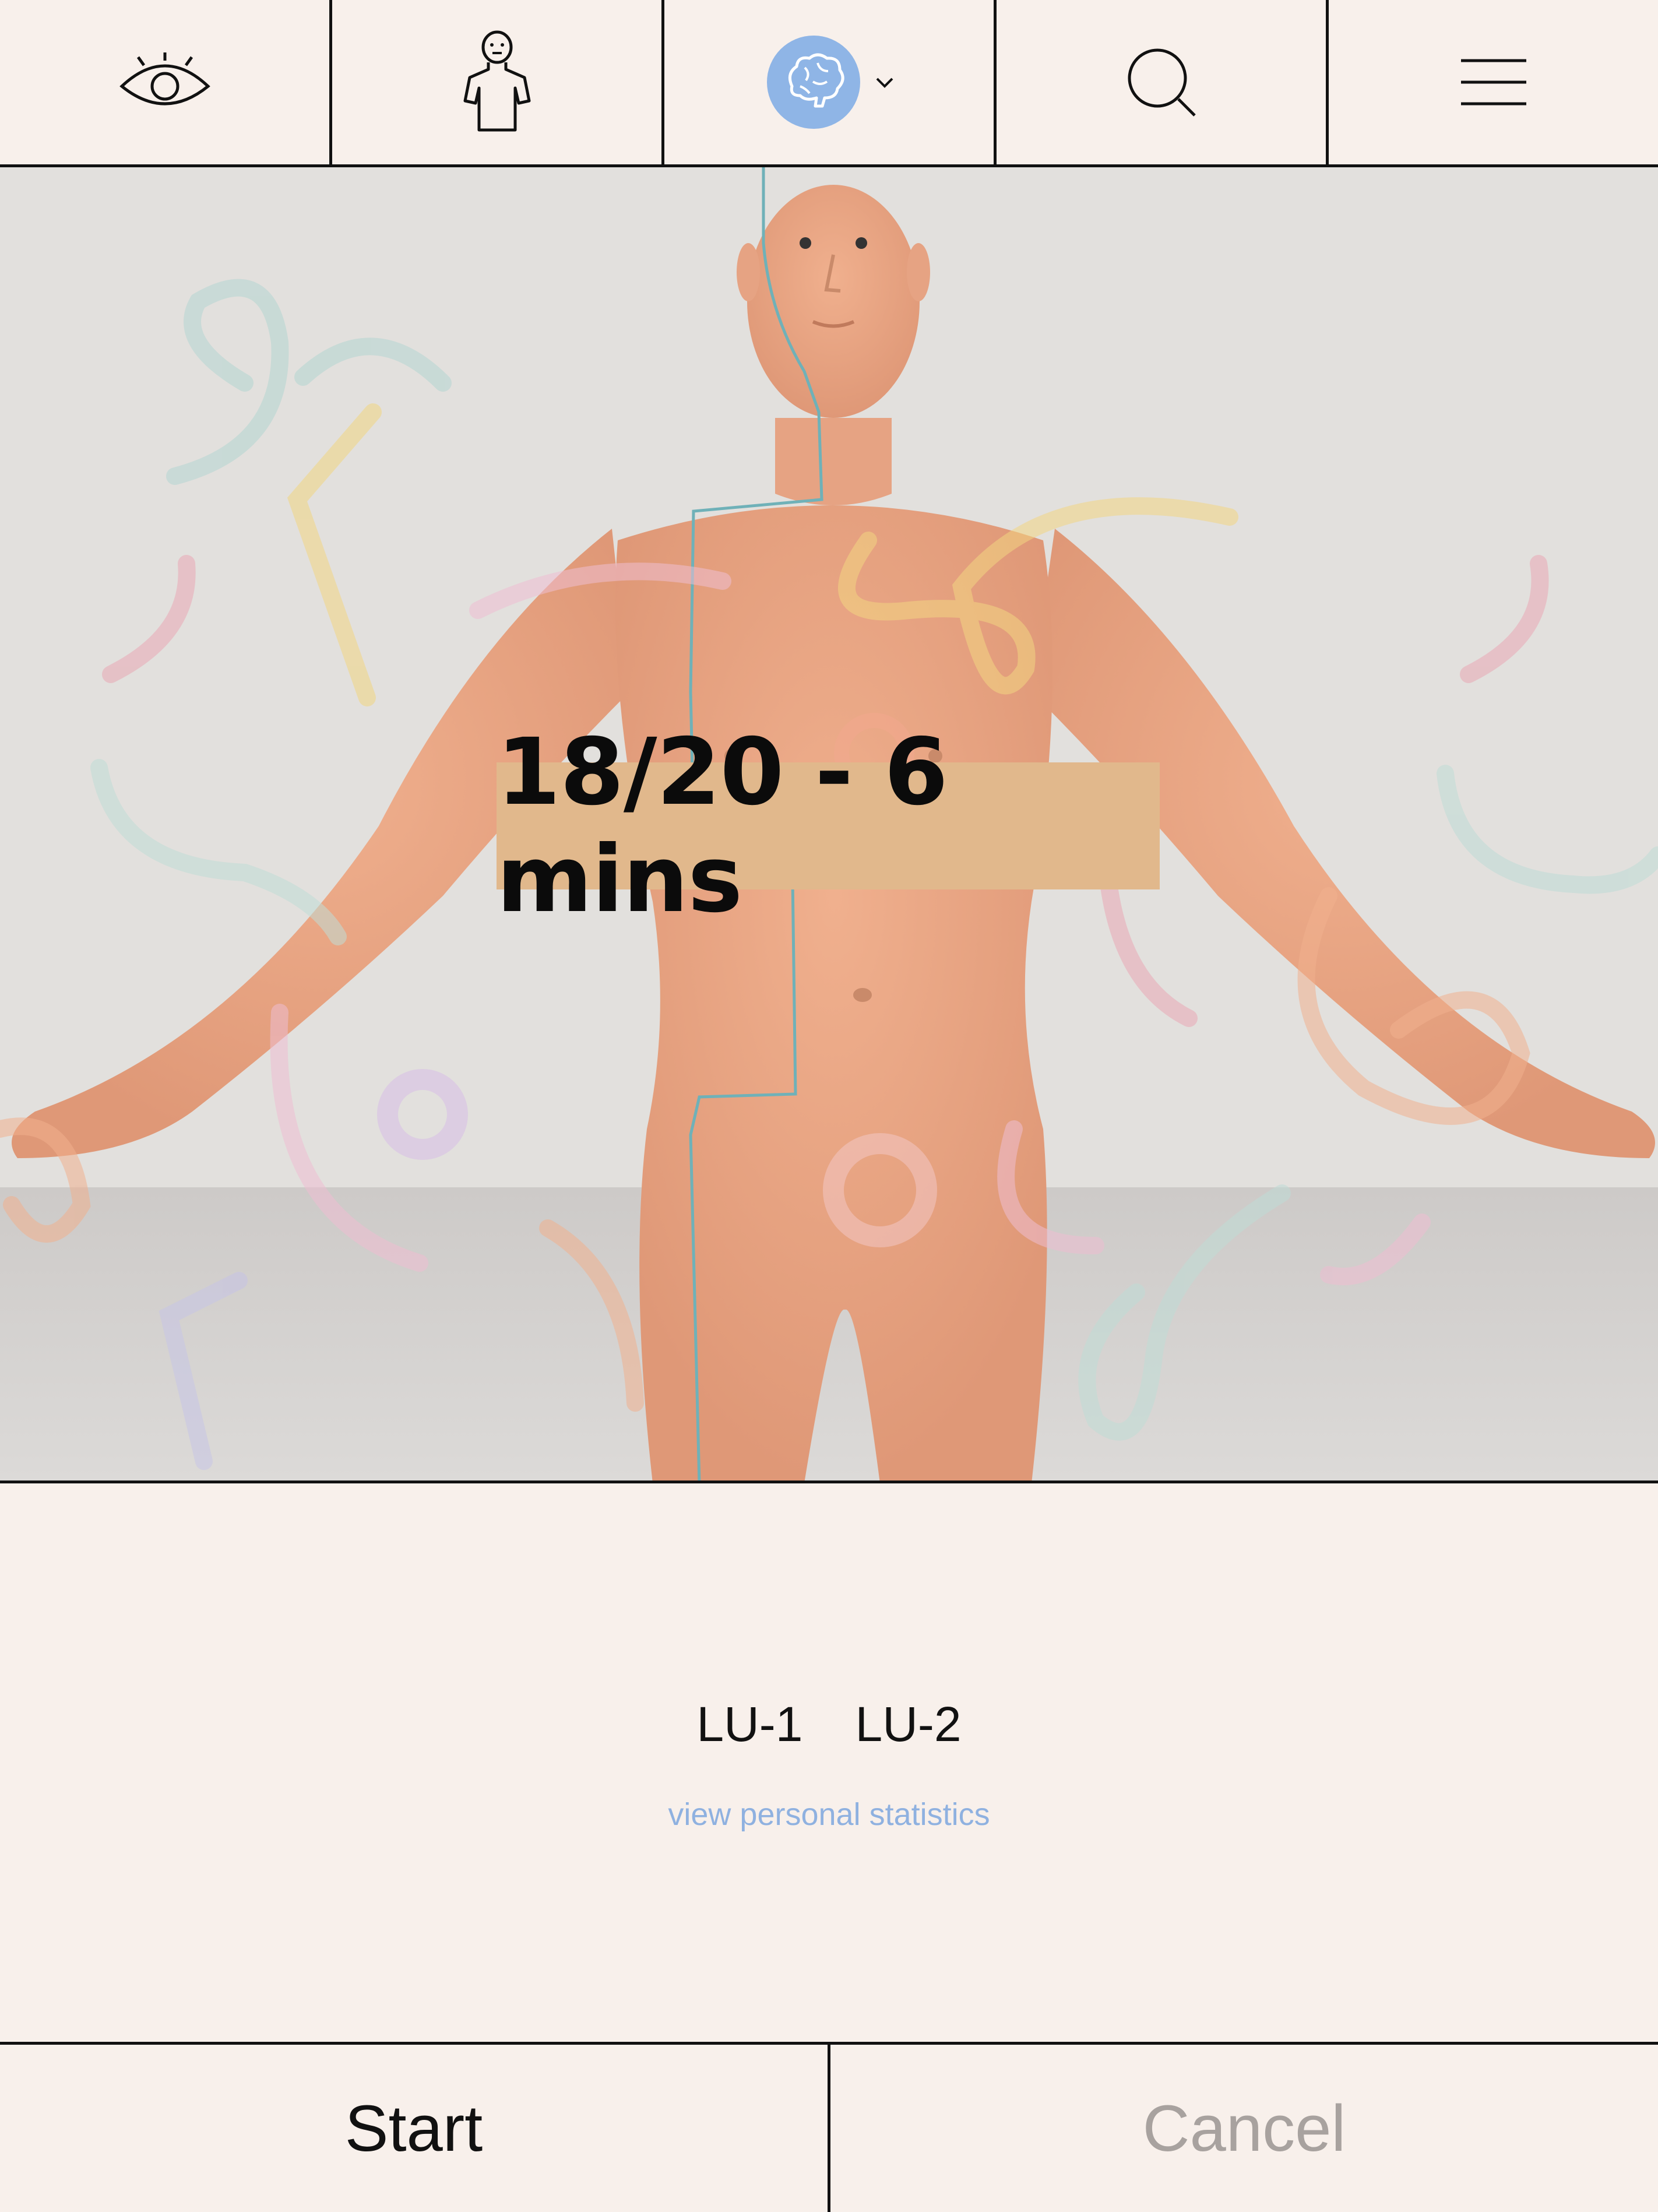  Describe the element at coordinates (909, 1724) in the screenshot. I see `point-item: LU-2` at that location.